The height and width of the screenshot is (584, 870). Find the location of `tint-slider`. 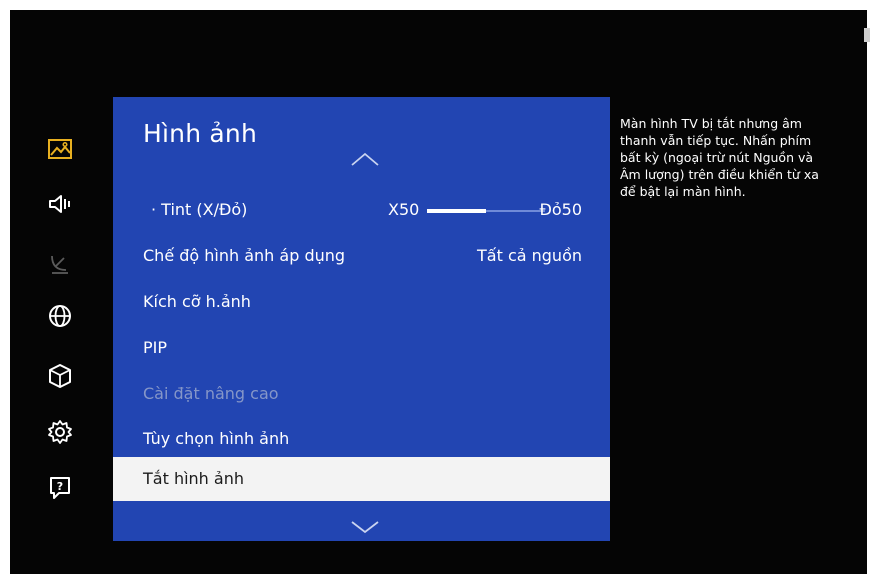

tint-slider is located at coordinates (486, 211).